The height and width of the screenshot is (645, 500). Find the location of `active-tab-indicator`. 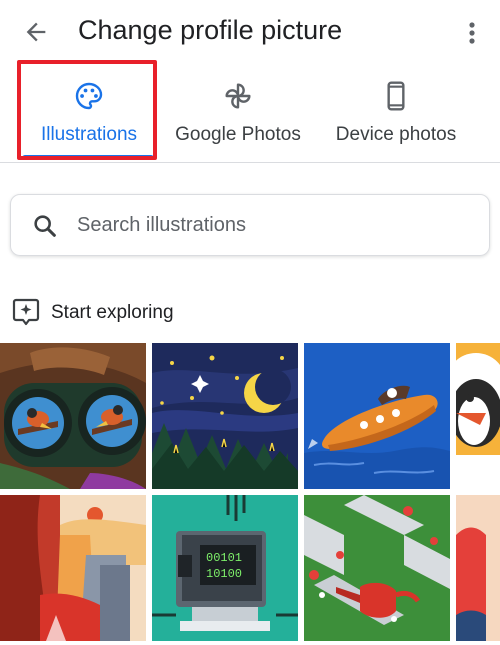

active-tab-indicator is located at coordinates (88, 157).